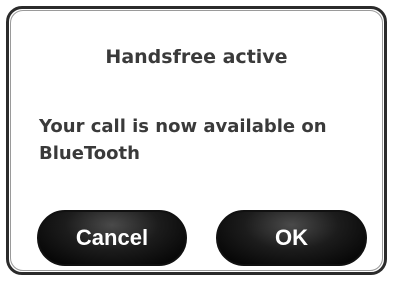 Image resolution: width=393 pixels, height=281 pixels. Describe the element at coordinates (89, 153) in the screenshot. I see `dialog-message-line2: BlueTooth` at that location.